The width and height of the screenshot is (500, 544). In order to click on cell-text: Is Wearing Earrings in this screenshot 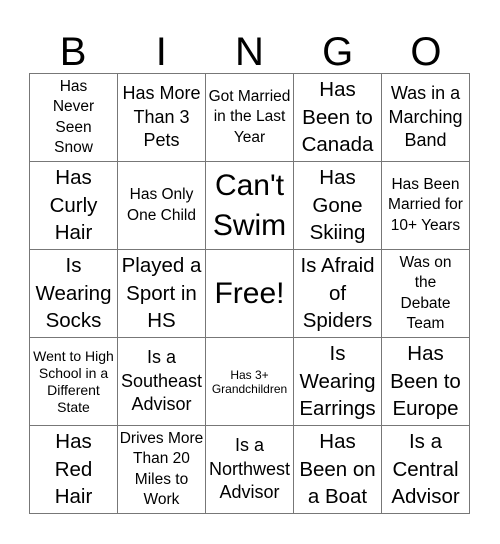, I will do `click(337, 381)`.